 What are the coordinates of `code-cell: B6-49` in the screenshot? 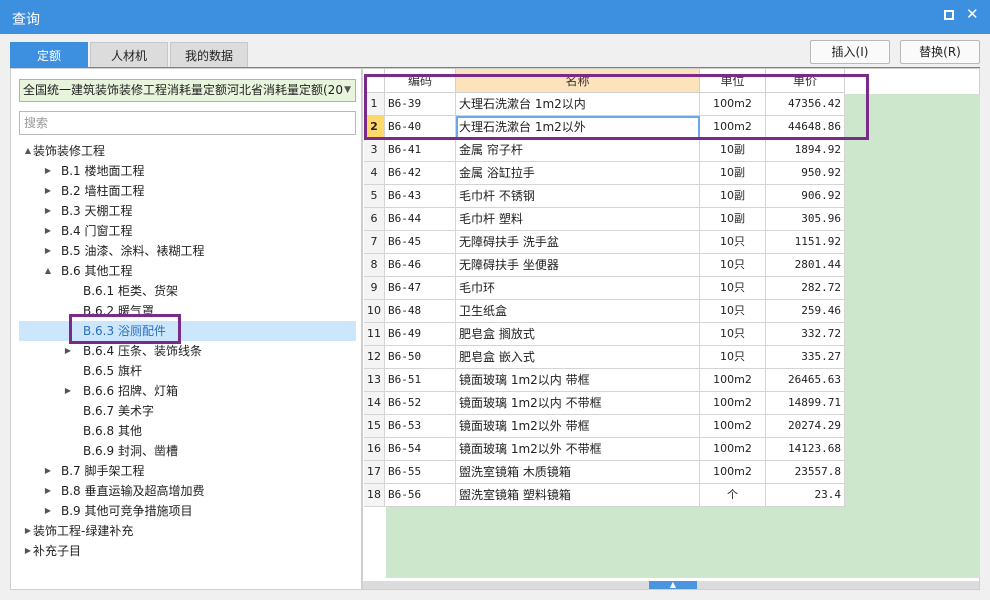 It's located at (420, 334).